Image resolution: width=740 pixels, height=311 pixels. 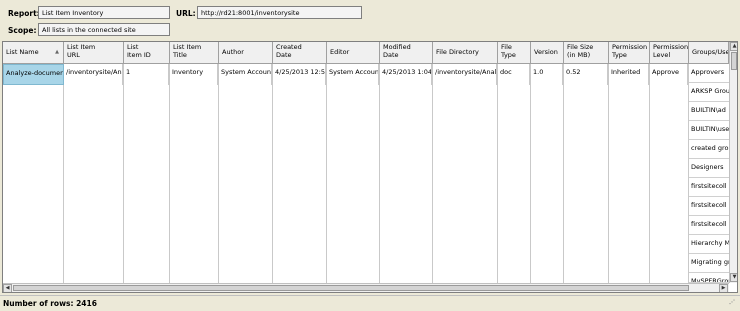 I want to click on table-cell-modified-date: 4/25/2013 1:04, so click(x=406, y=74).